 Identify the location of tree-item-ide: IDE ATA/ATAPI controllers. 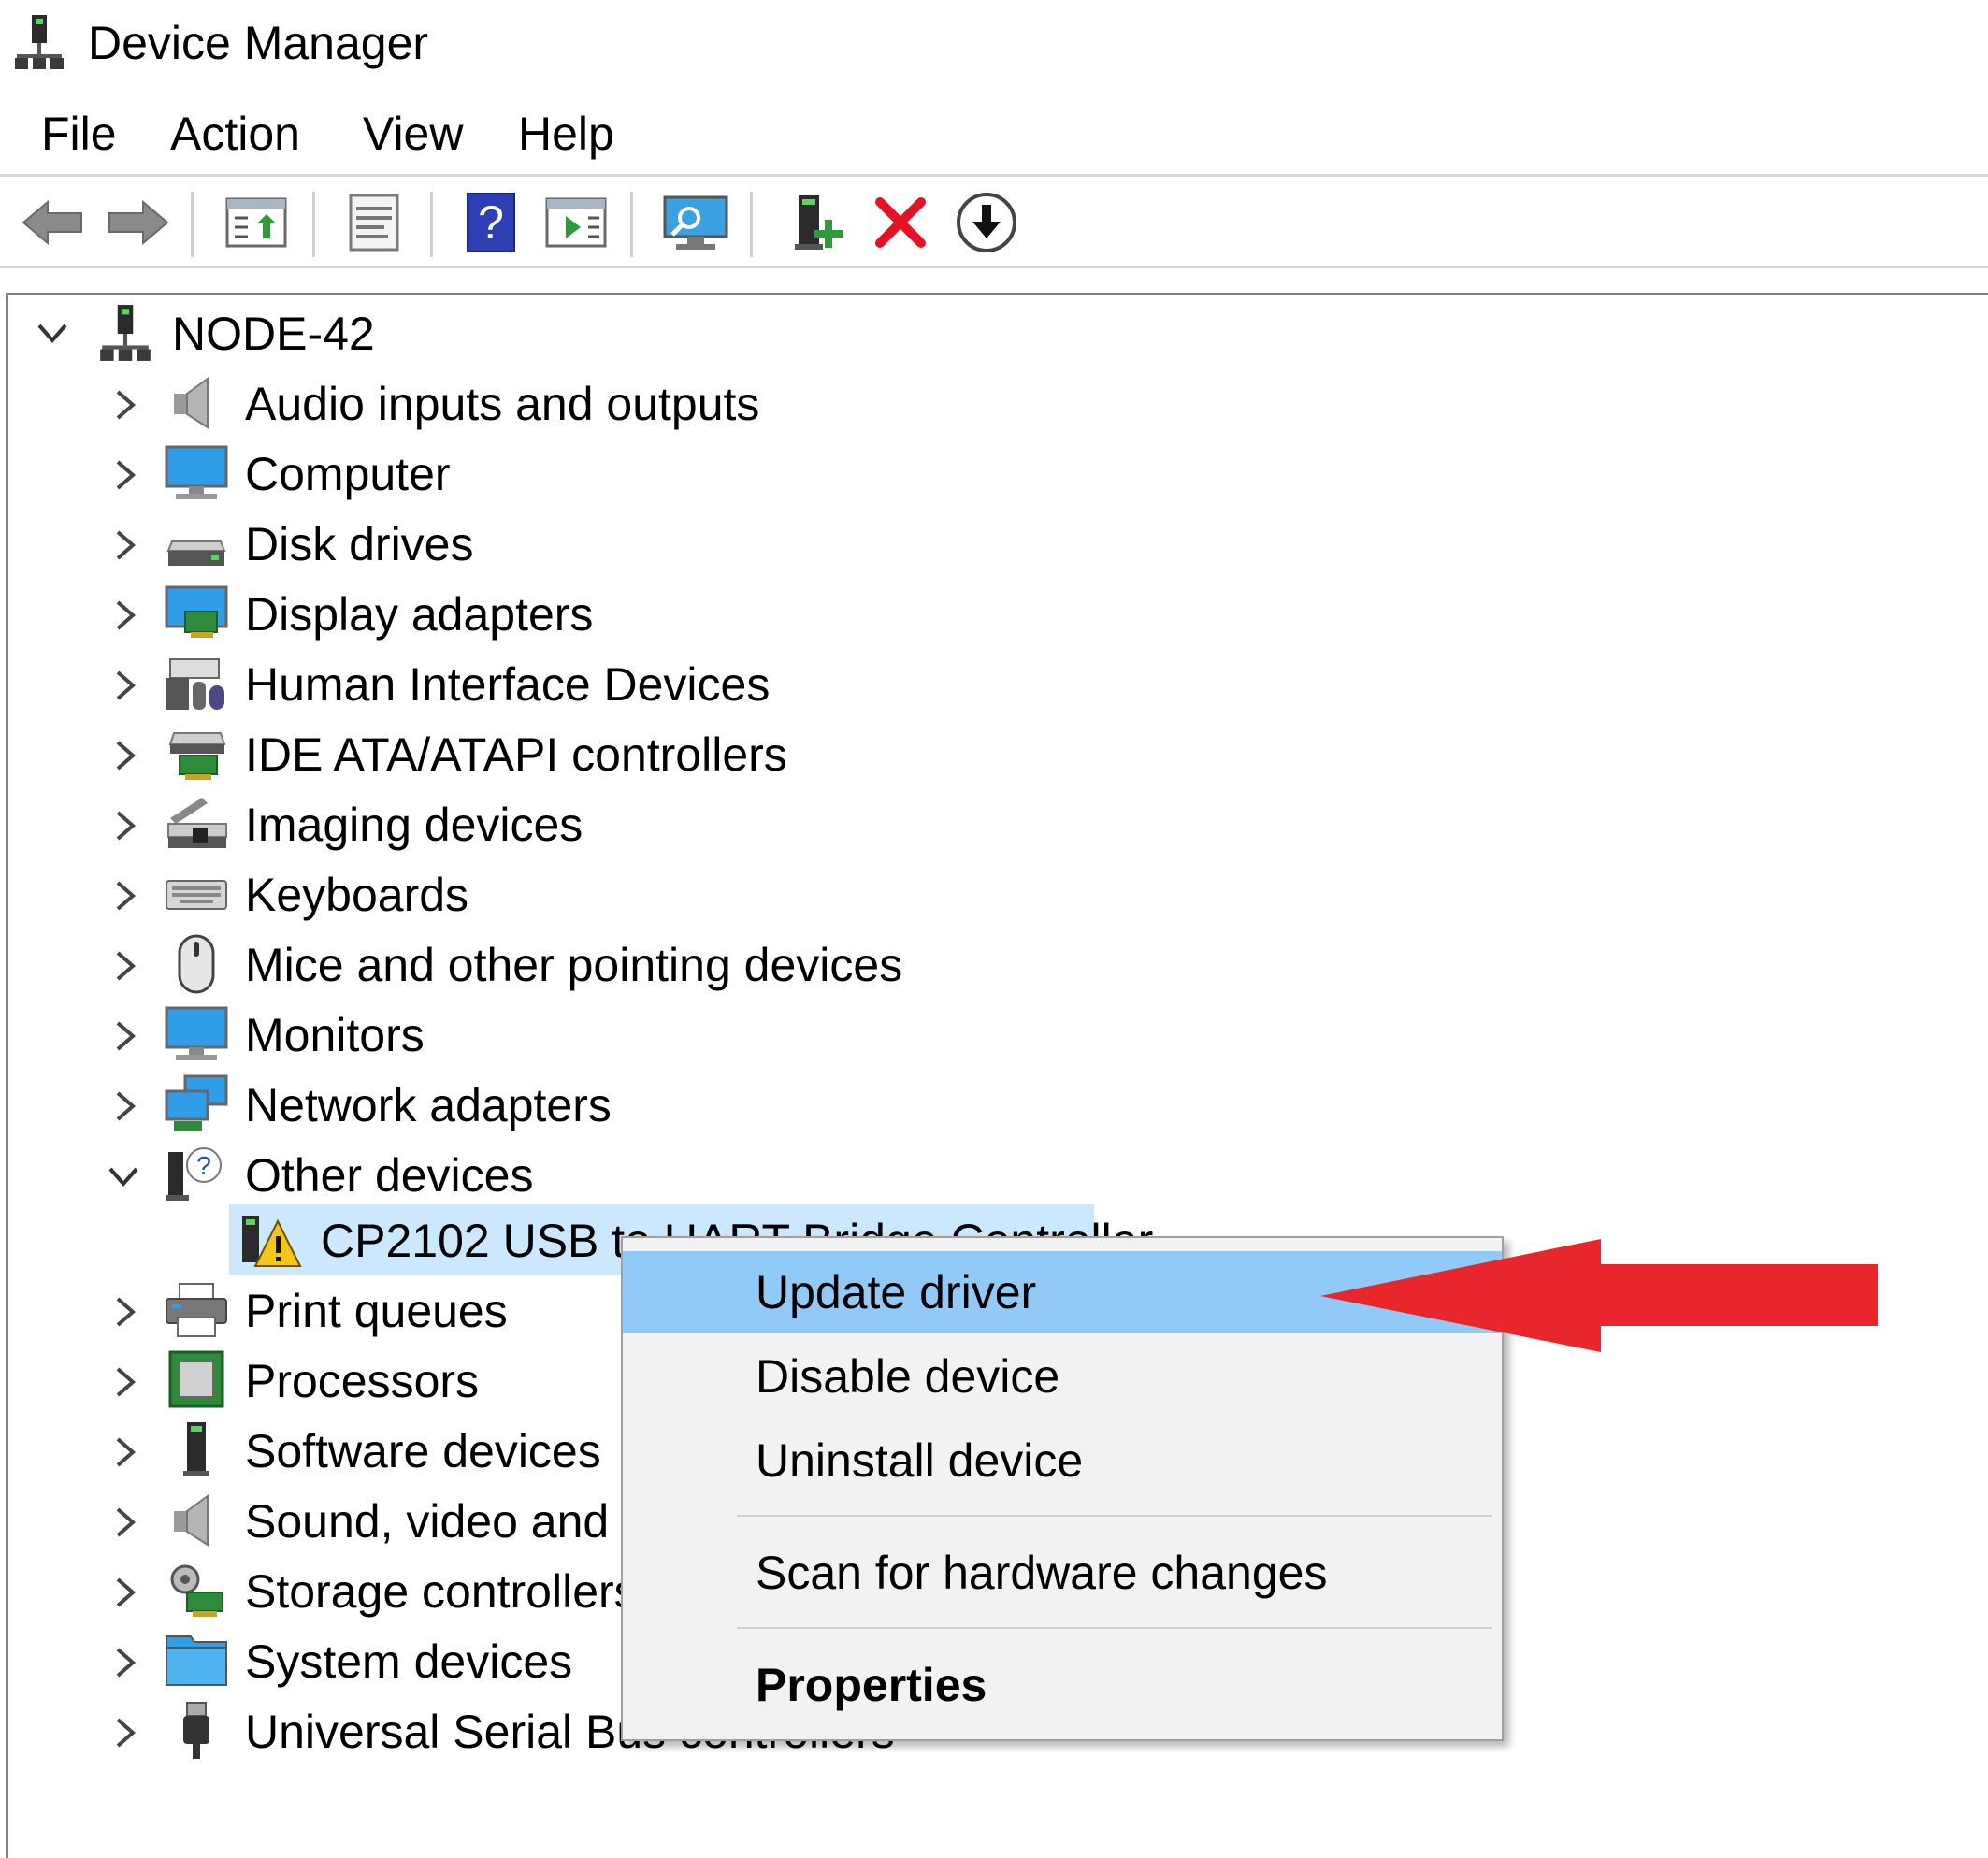
(468, 754).